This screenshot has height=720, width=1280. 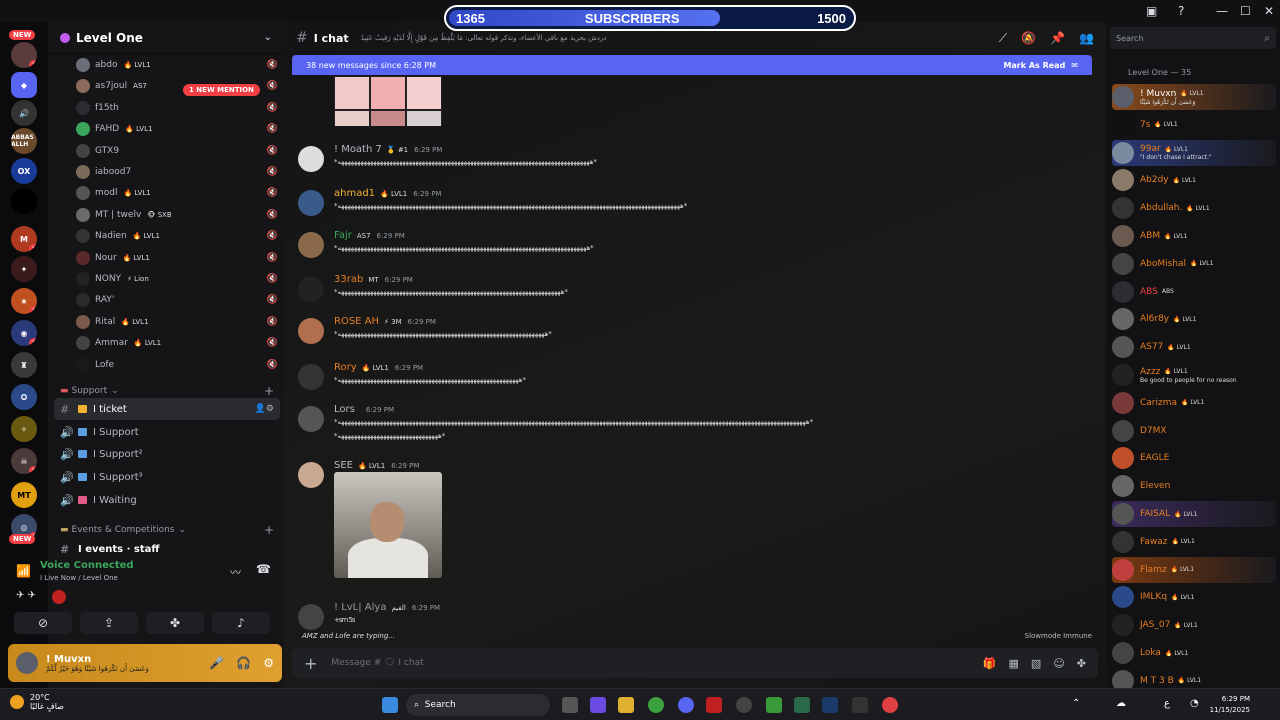 I want to click on app-icon-active, so click(x=890, y=705).